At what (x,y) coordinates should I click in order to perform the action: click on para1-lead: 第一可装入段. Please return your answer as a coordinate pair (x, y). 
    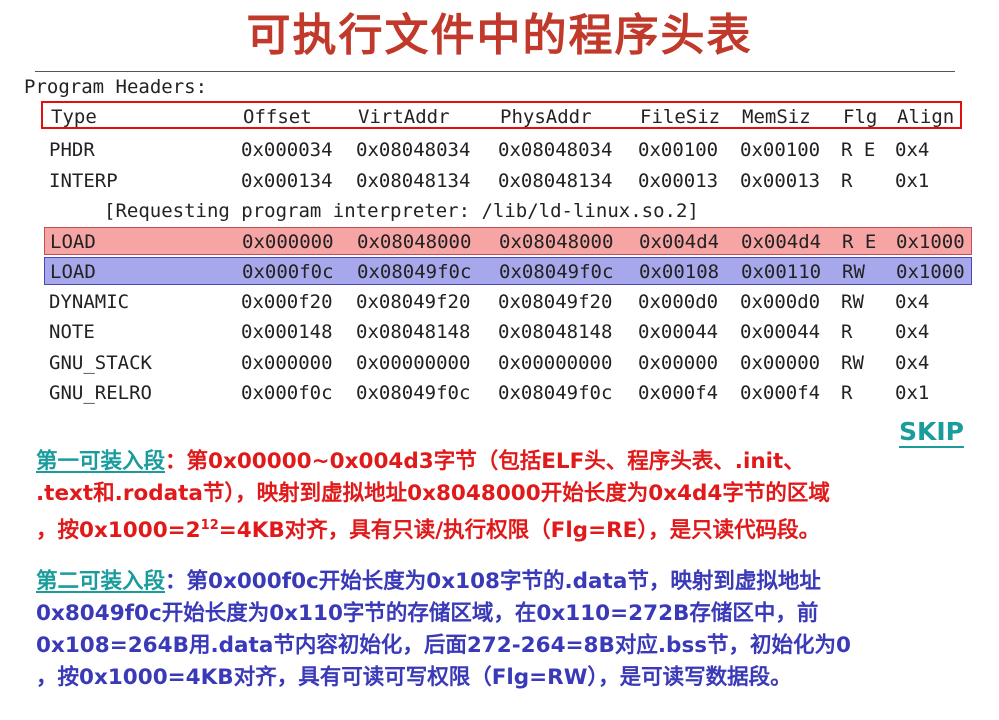
    Looking at the image, I should click on (101, 461).